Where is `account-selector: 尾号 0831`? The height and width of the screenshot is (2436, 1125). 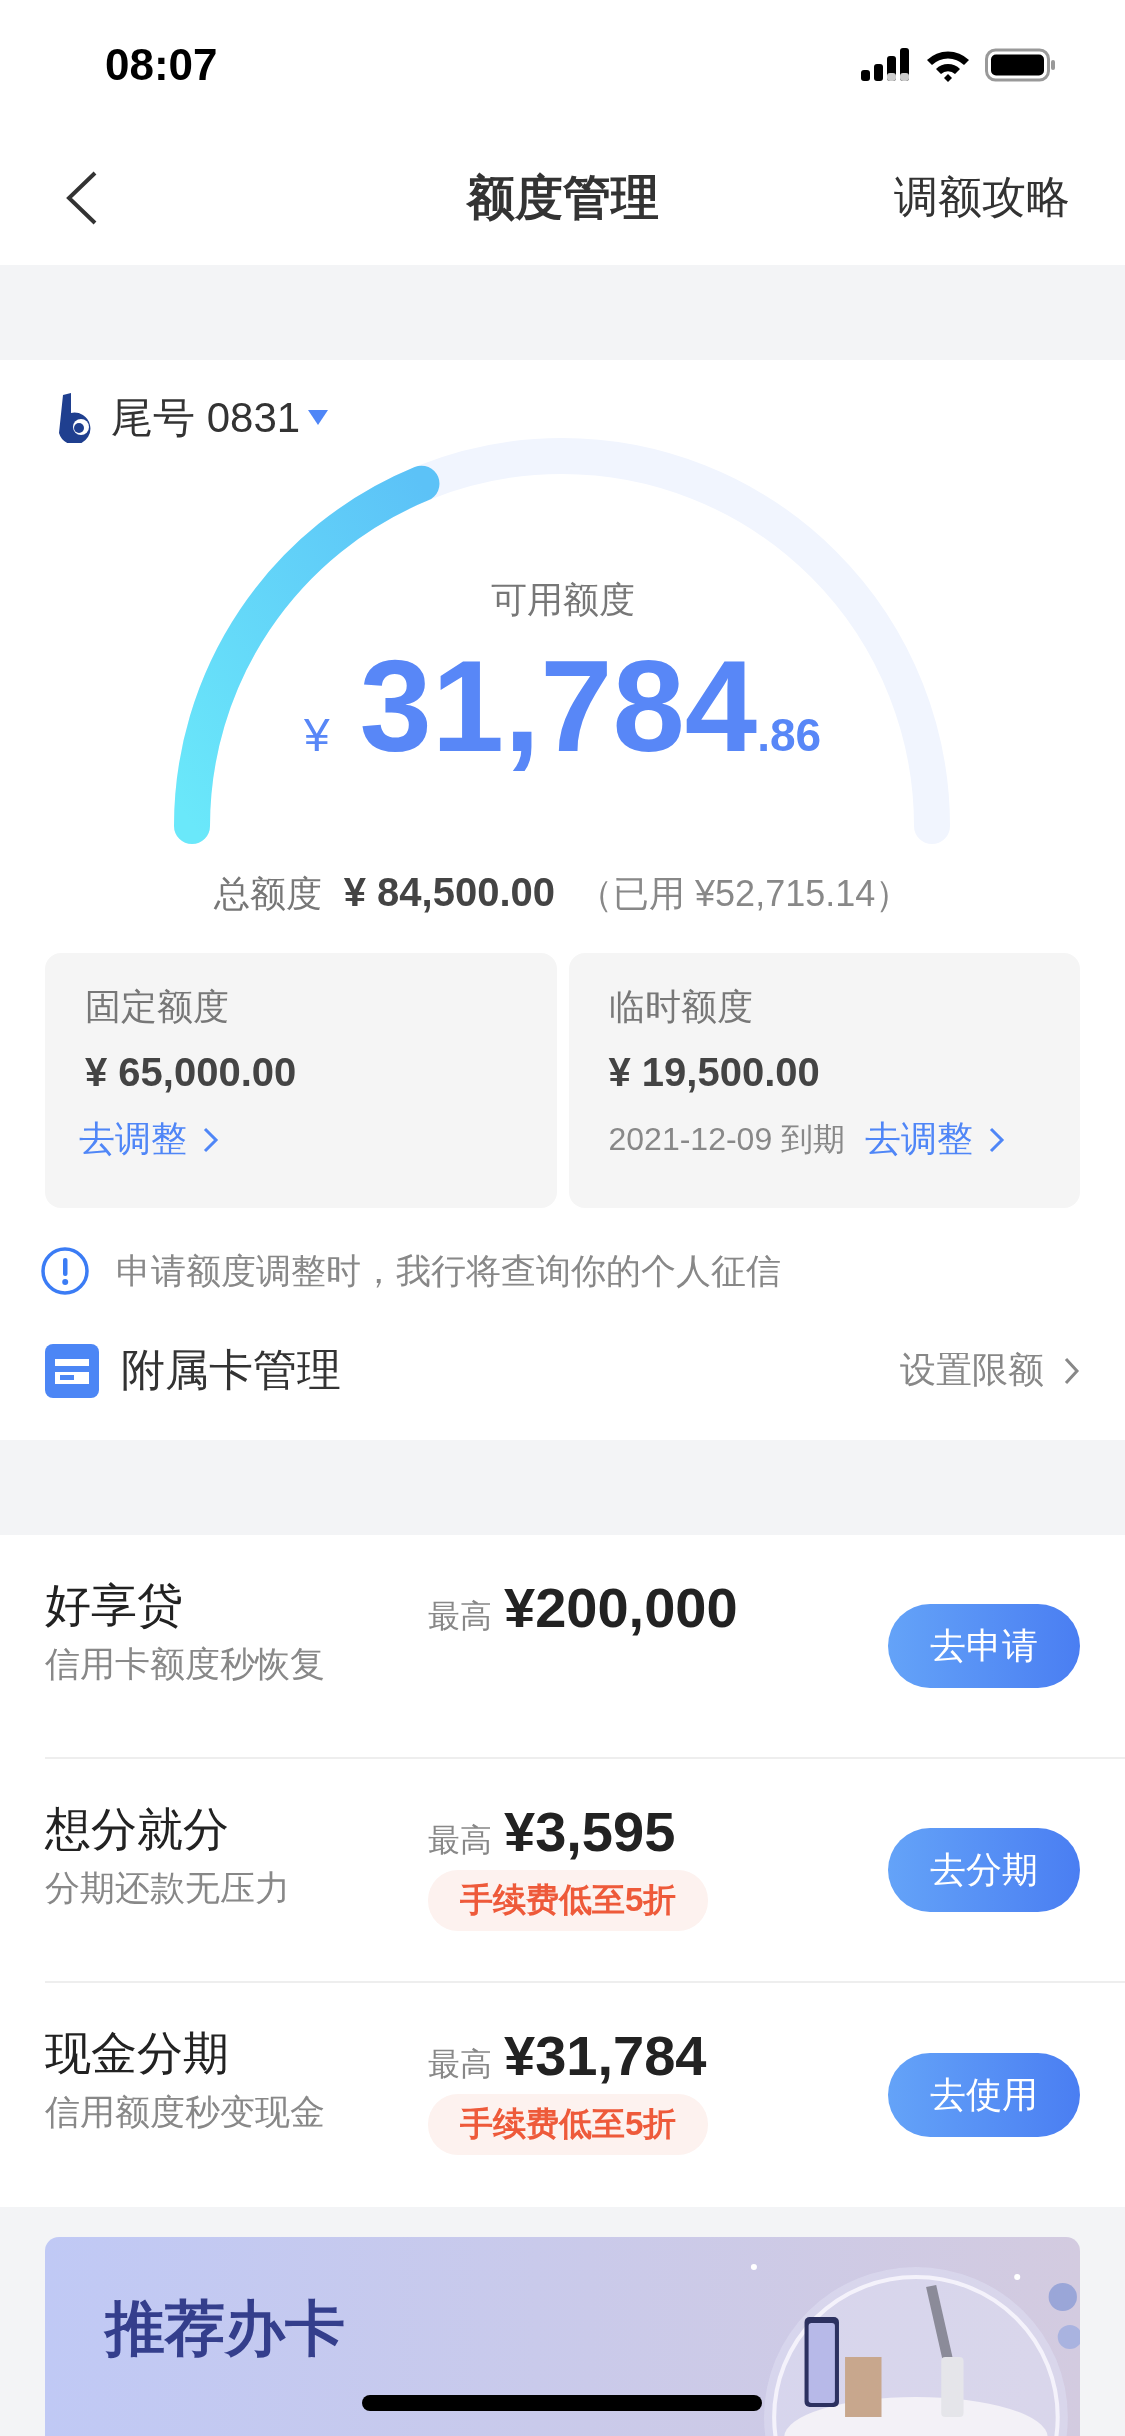
account-selector: 尾号 0831 is located at coordinates (164, 418).